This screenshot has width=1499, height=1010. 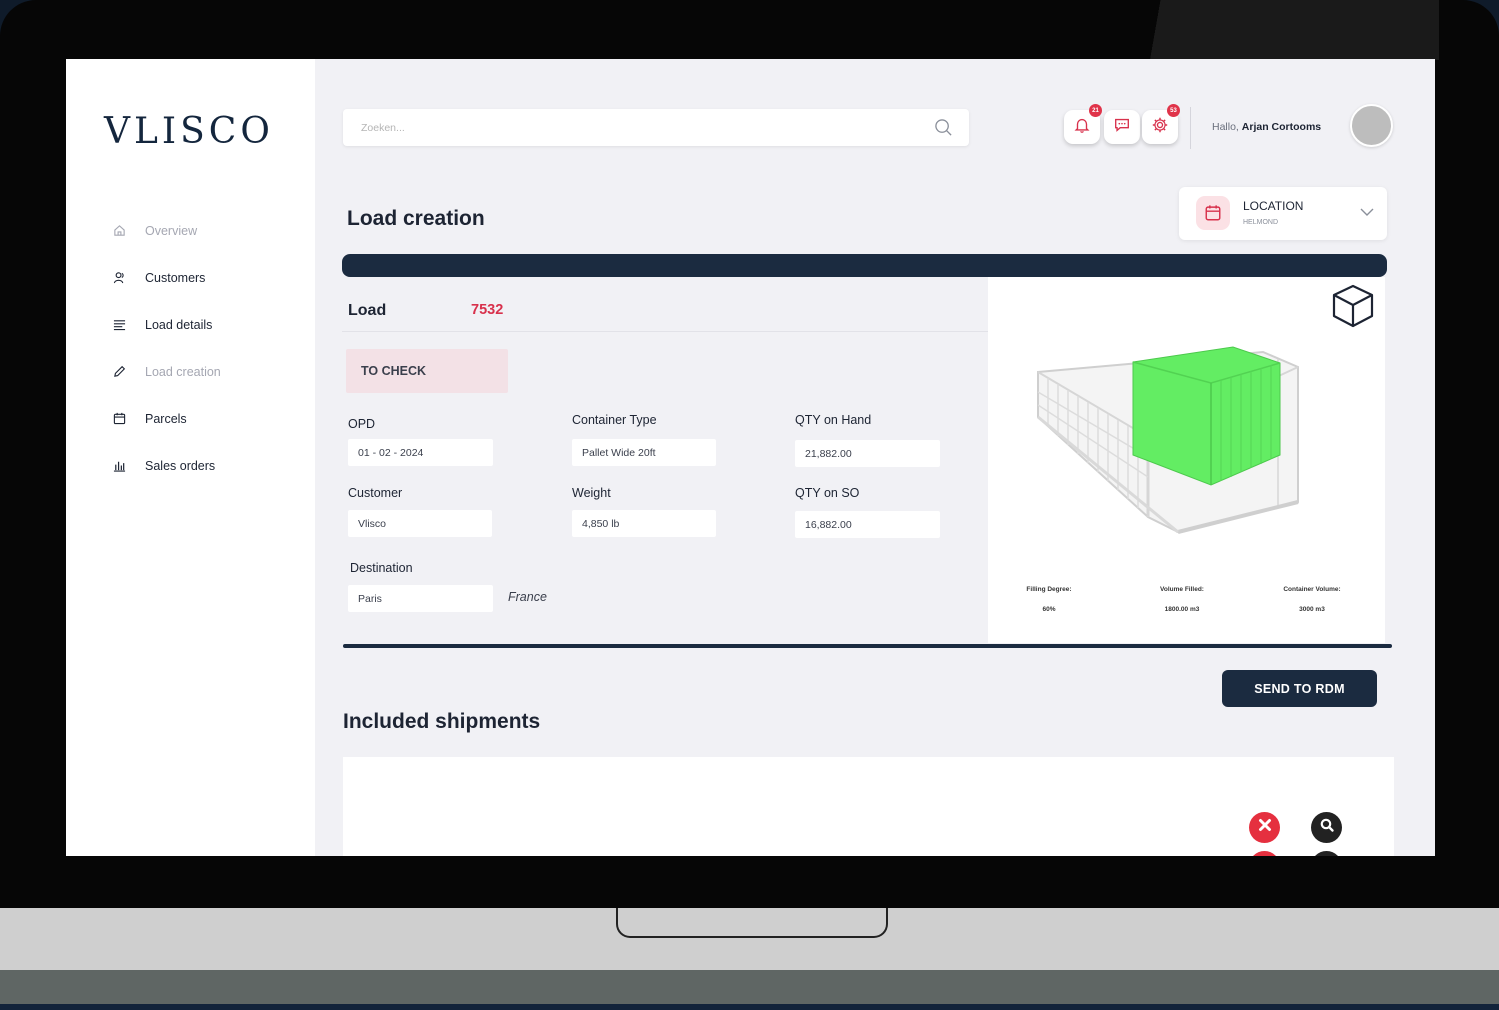 I want to click on divider, so click(x=665, y=331).